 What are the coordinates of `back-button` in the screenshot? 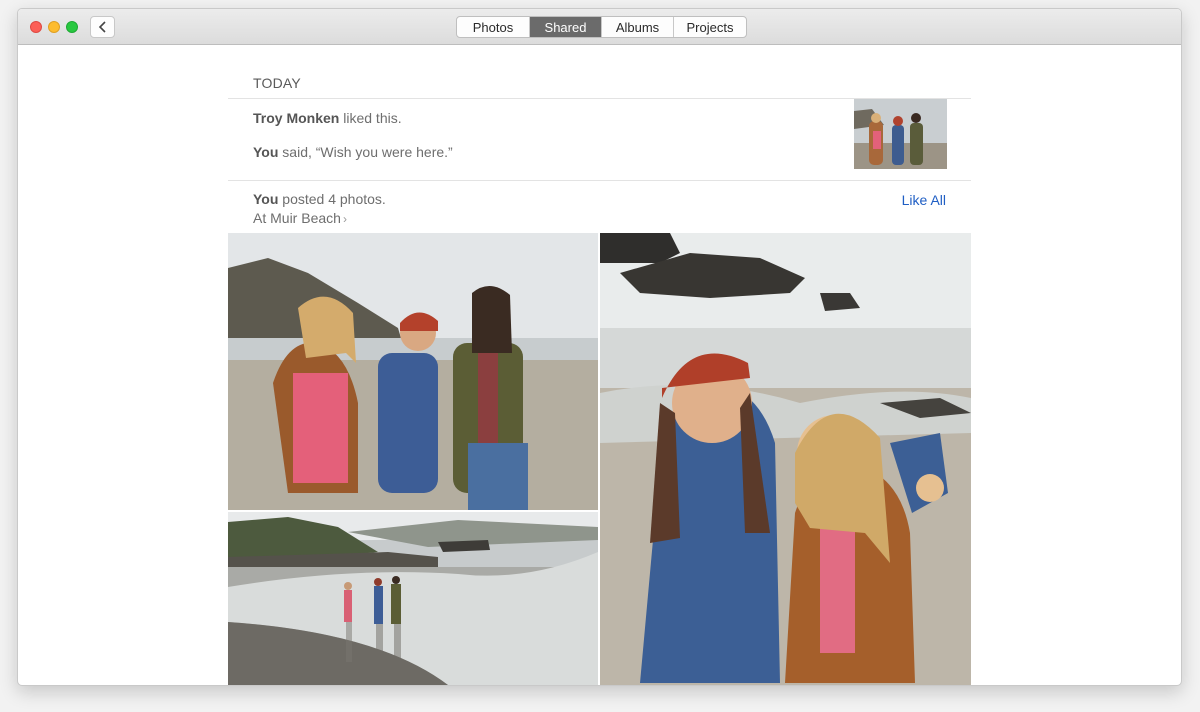 It's located at (102, 27).